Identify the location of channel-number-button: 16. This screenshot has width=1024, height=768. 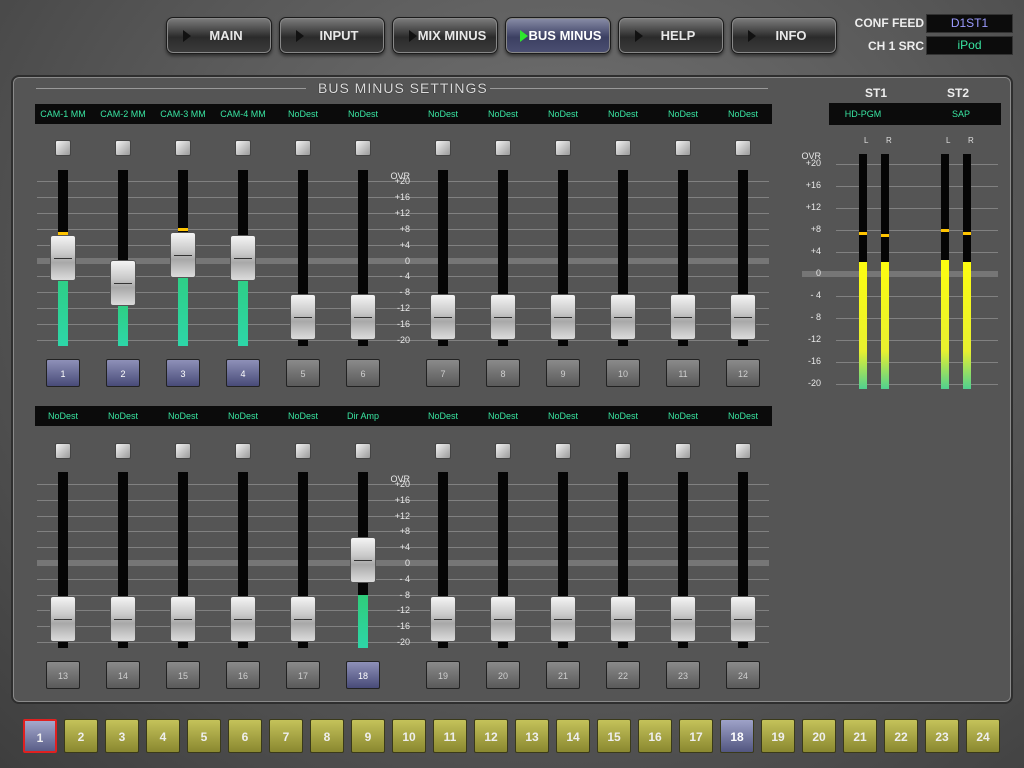
(243, 675).